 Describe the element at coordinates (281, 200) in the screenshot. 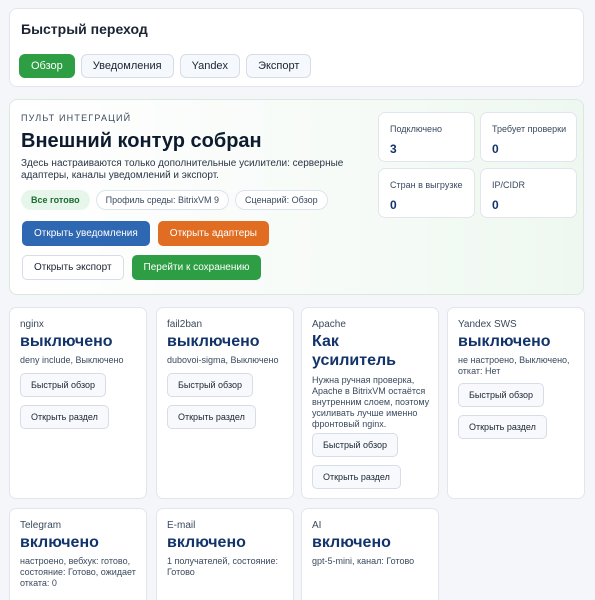

I see `scenario-chip: Сценарий: Обзор` at that location.